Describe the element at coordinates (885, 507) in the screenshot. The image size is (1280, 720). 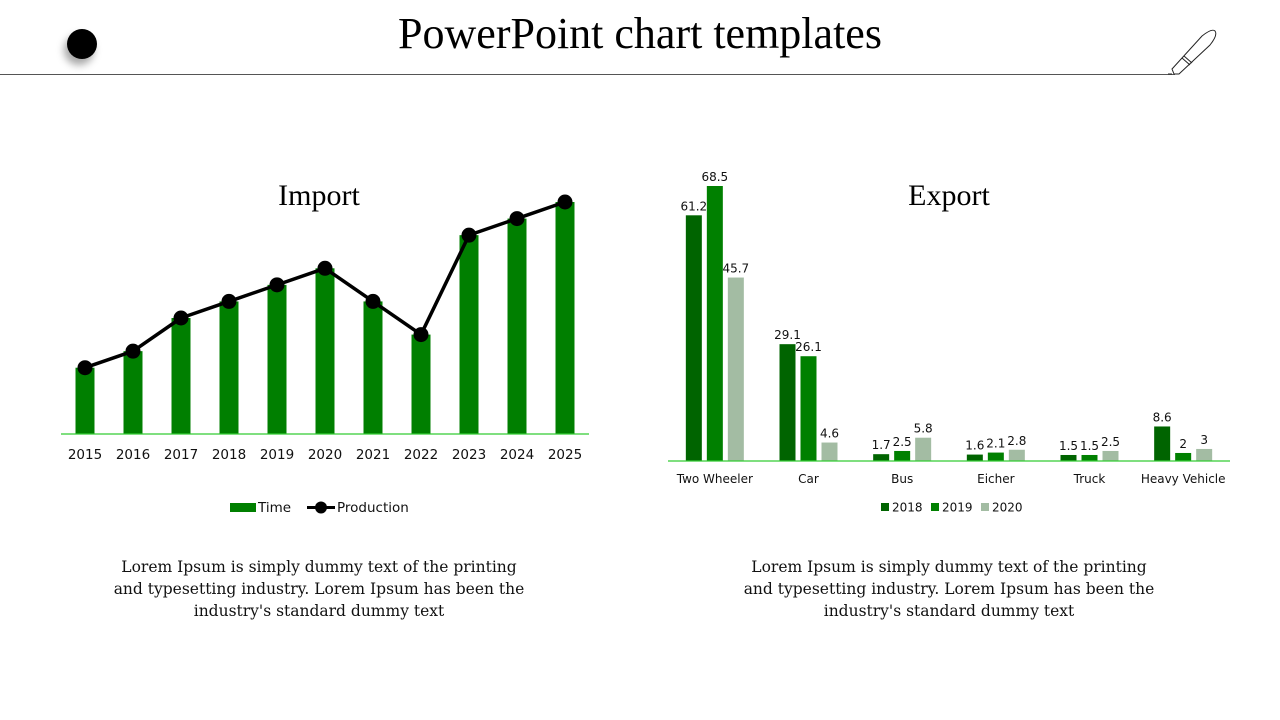
I see `legend-swatch-2018` at that location.